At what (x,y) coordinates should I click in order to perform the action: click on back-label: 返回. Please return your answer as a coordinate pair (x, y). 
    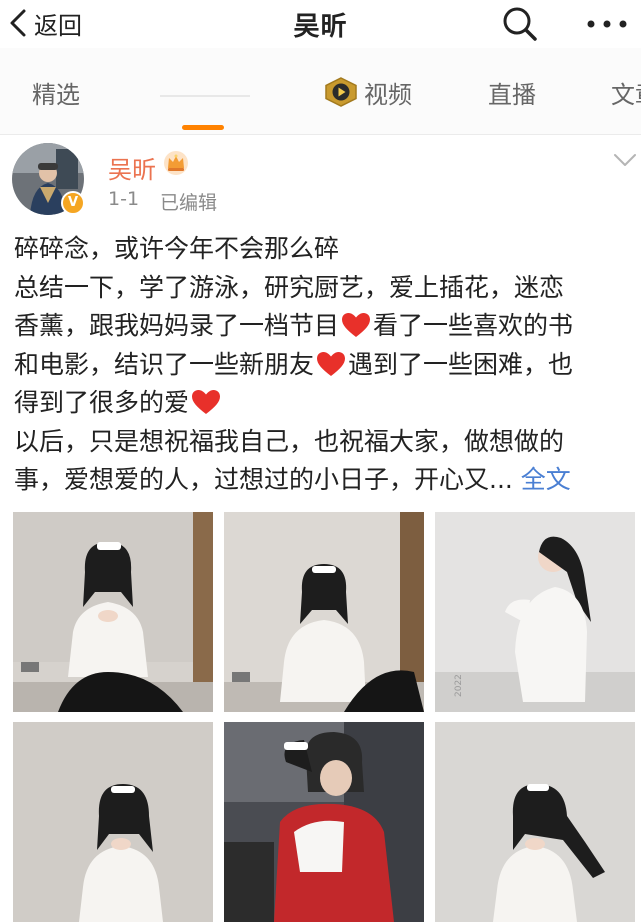
    Looking at the image, I should click on (58, 25).